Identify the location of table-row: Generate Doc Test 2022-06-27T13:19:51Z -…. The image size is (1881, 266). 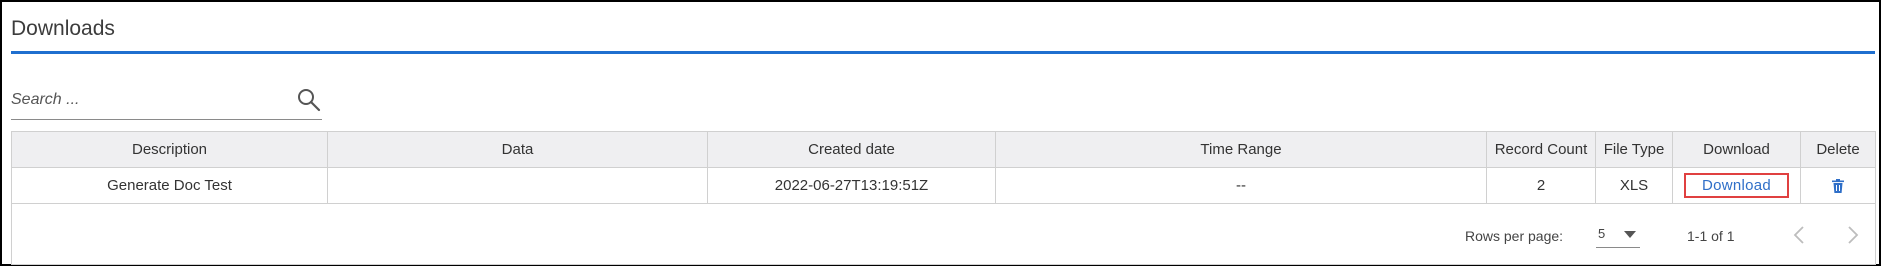
(943, 186).